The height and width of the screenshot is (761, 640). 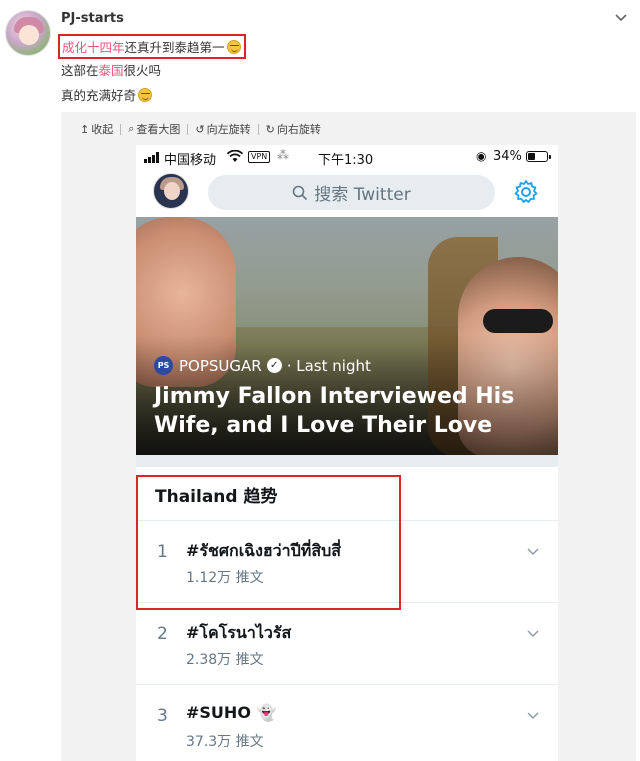 What do you see at coordinates (225, 660) in the screenshot?
I see `trend-count: 2.38万 推文` at bounding box center [225, 660].